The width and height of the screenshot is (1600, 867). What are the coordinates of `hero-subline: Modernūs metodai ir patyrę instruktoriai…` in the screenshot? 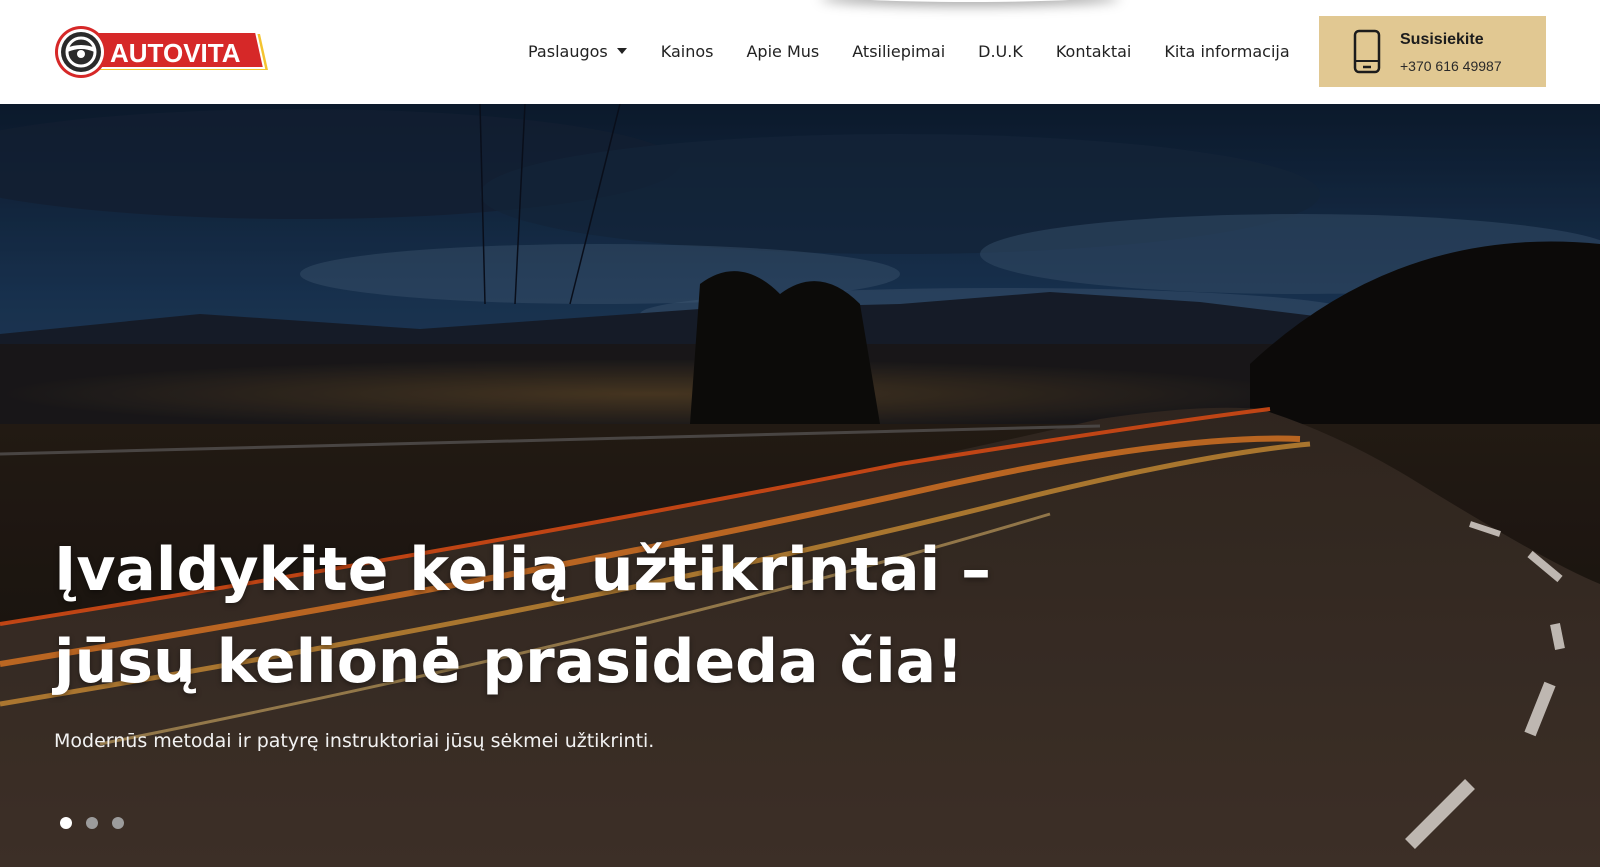 It's located at (354, 741).